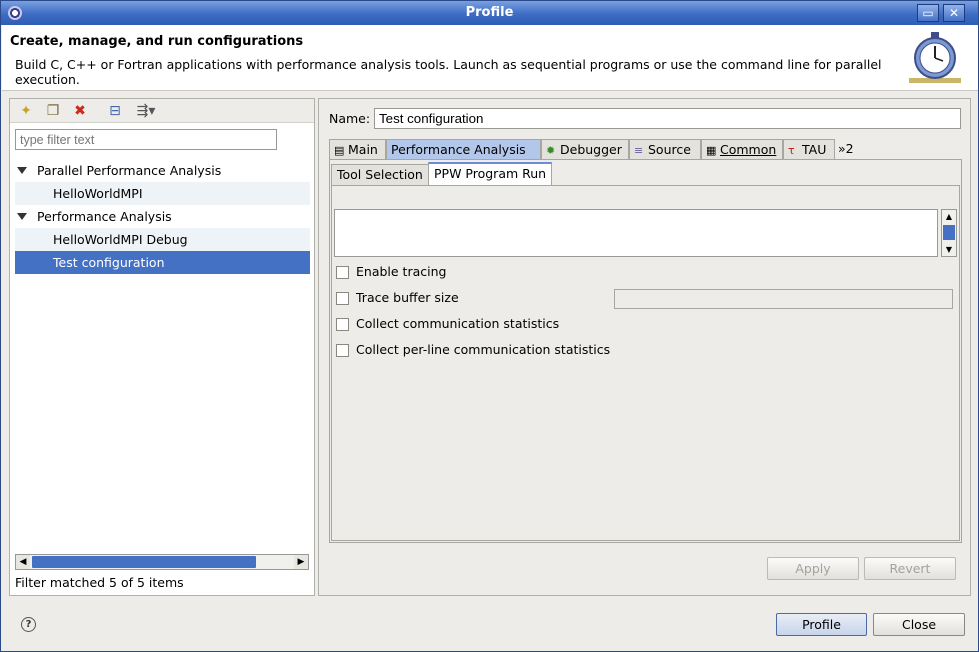 The height and width of the screenshot is (652, 979). I want to click on document-icon: ▤, so click(339, 150).